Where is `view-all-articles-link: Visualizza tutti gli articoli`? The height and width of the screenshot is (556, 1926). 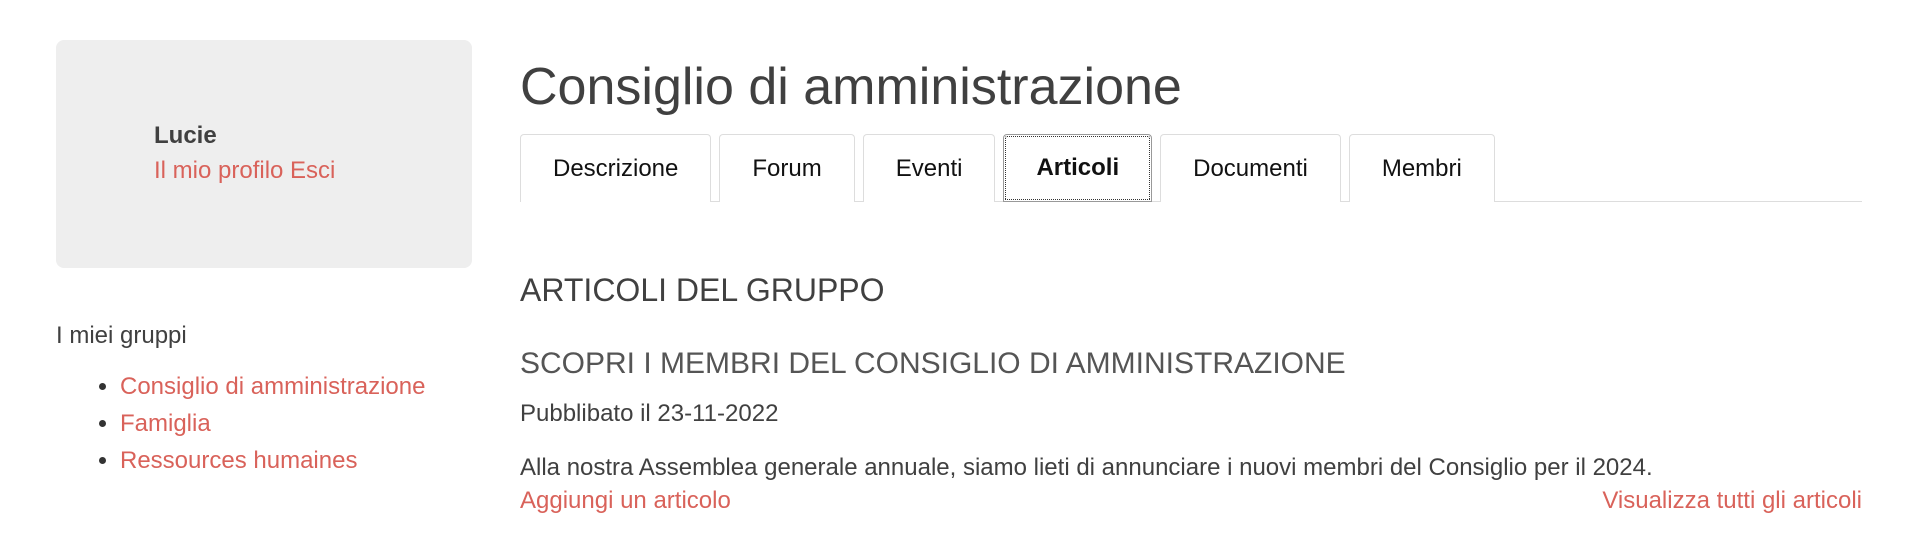 view-all-articles-link: Visualizza tutti gli articoli is located at coordinates (1732, 501).